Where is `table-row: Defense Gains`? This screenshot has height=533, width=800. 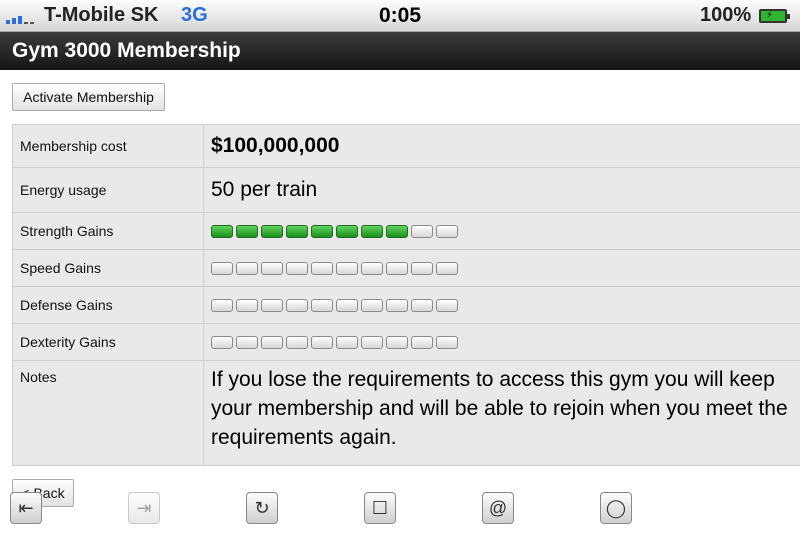 table-row: Defense Gains is located at coordinates (406, 305).